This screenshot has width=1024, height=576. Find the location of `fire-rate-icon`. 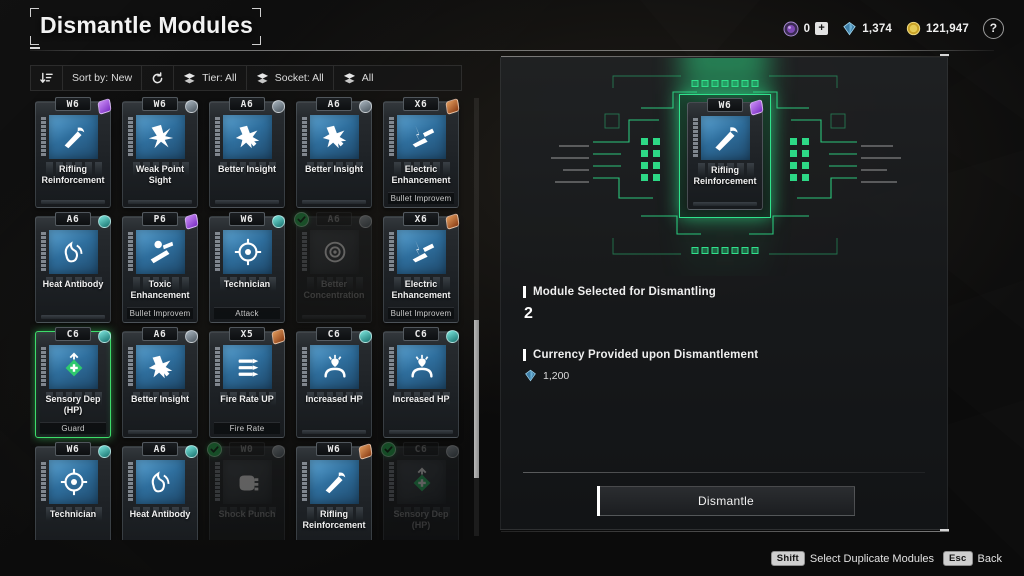

fire-rate-icon is located at coordinates (248, 367).